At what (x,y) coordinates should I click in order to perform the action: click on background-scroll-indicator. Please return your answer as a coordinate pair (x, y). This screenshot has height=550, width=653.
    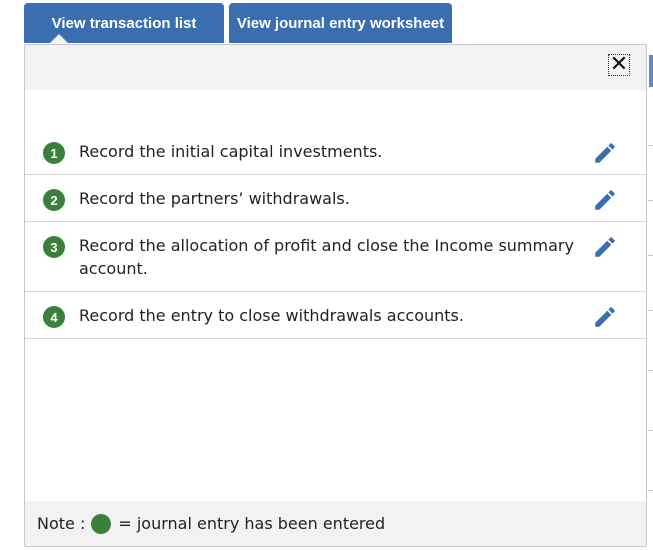
    Looking at the image, I should click on (651, 71).